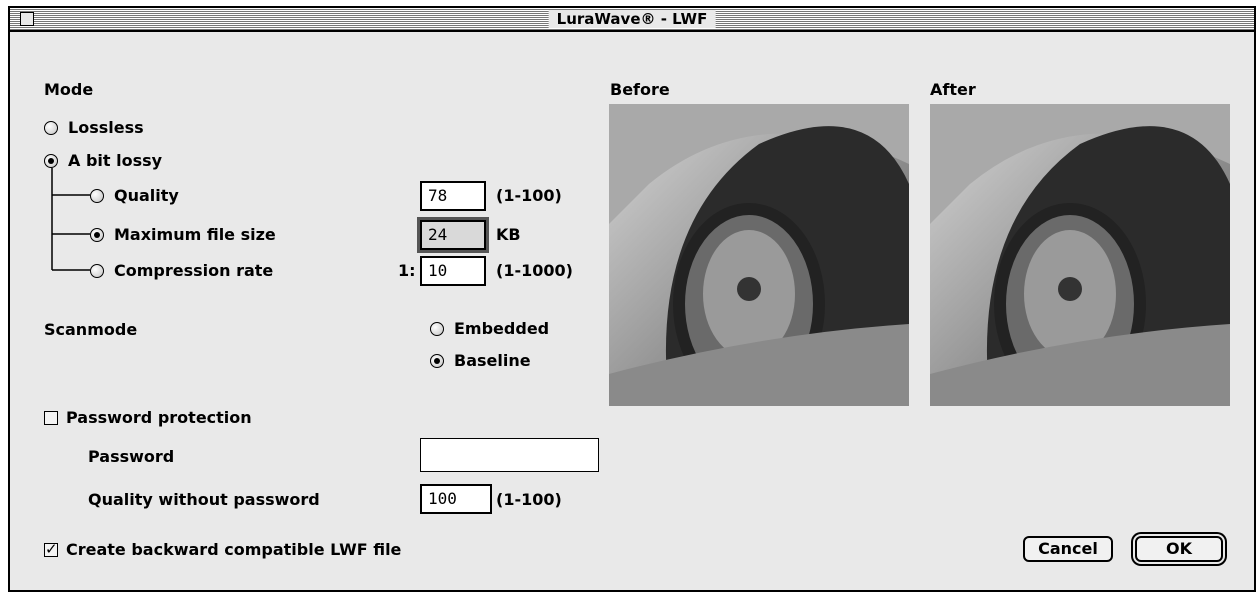 The image size is (1259, 597). What do you see at coordinates (437, 361) in the screenshot?
I see `baseline-radio` at bounding box center [437, 361].